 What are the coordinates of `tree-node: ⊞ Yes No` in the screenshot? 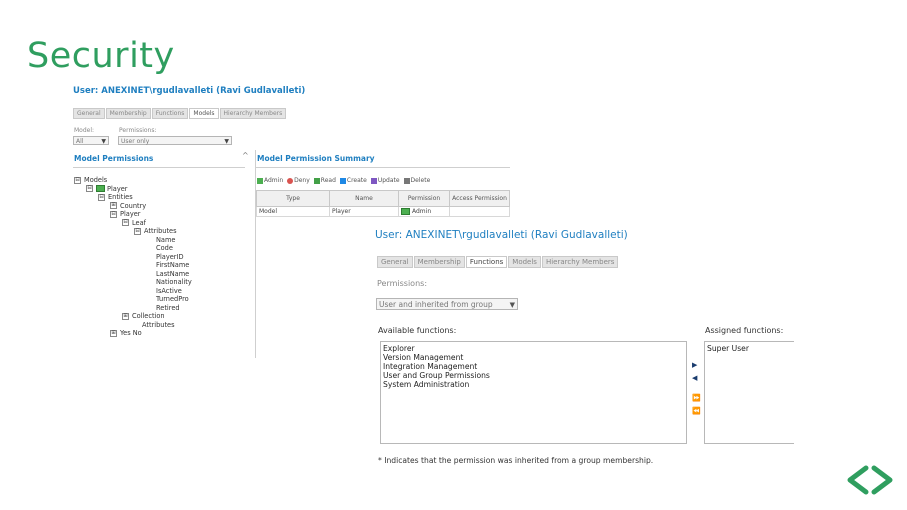 It's located at (126, 333).